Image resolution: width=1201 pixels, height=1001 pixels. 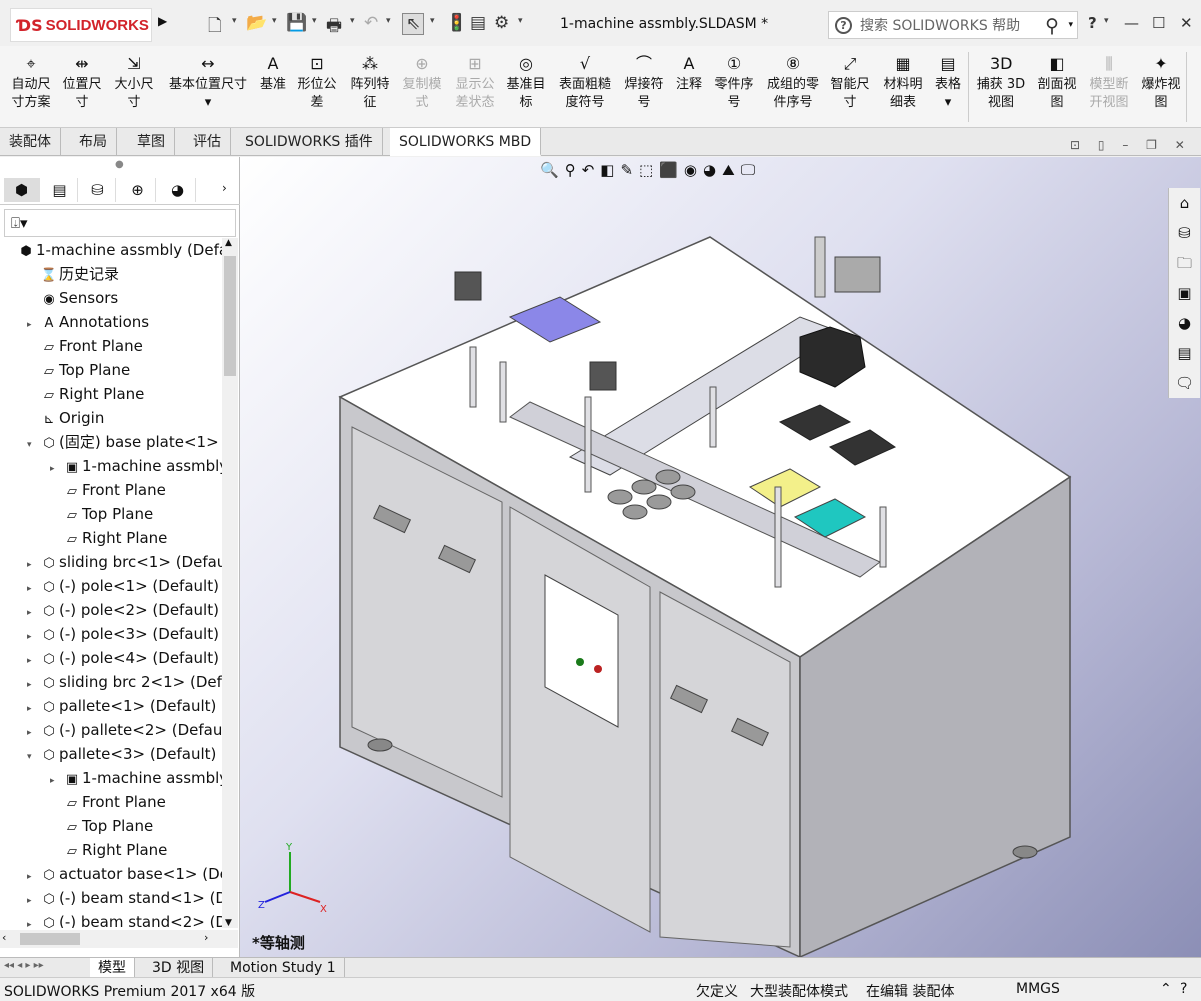 I want to click on tree-node: ▸ ⬡ (-) pole<3> (Default), so click(x=123, y=634).